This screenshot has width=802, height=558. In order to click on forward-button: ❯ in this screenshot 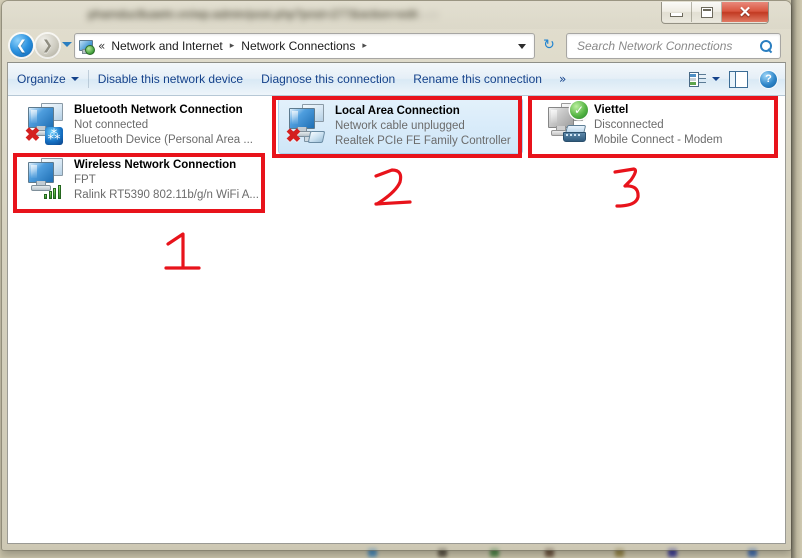, I will do `click(47, 45)`.